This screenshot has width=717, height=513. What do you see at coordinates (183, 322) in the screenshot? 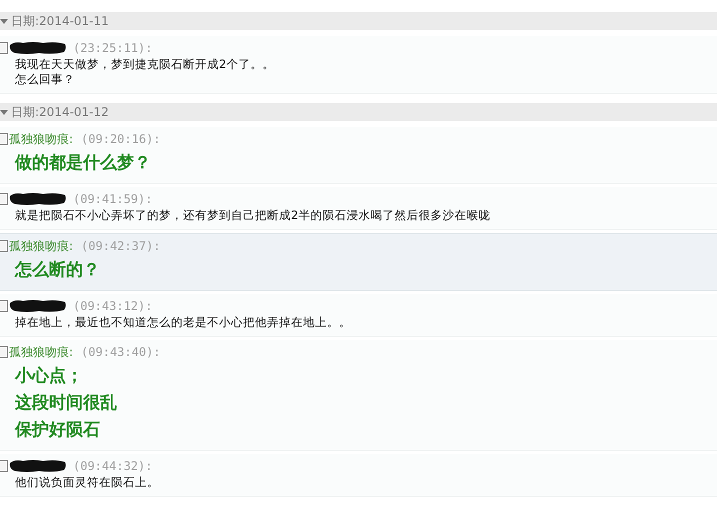
I see `message-text: 掉在地上，最近也不知道怎么的老是不小心把他弄掉在地上。。` at bounding box center [183, 322].